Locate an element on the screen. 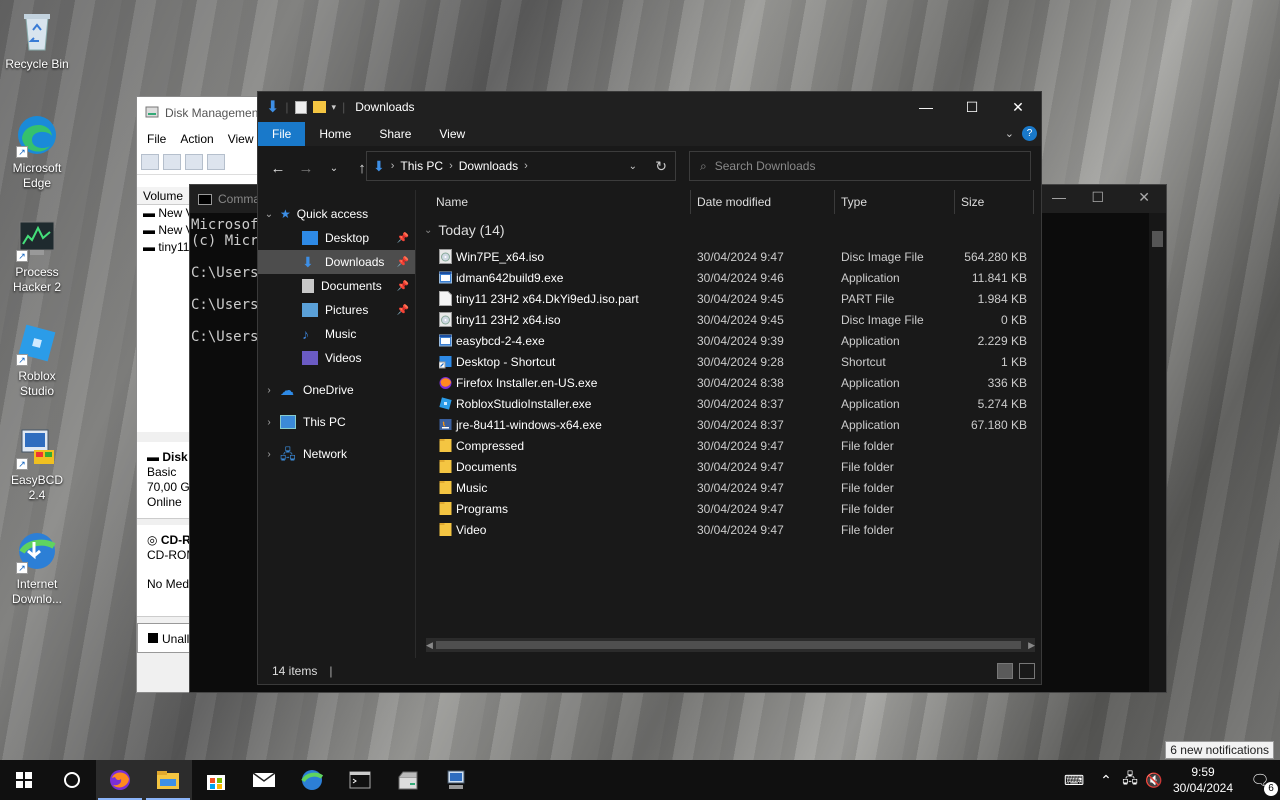 The width and height of the screenshot is (1280, 800). file-name: Desktop - Shortcut is located at coordinates (506, 361).